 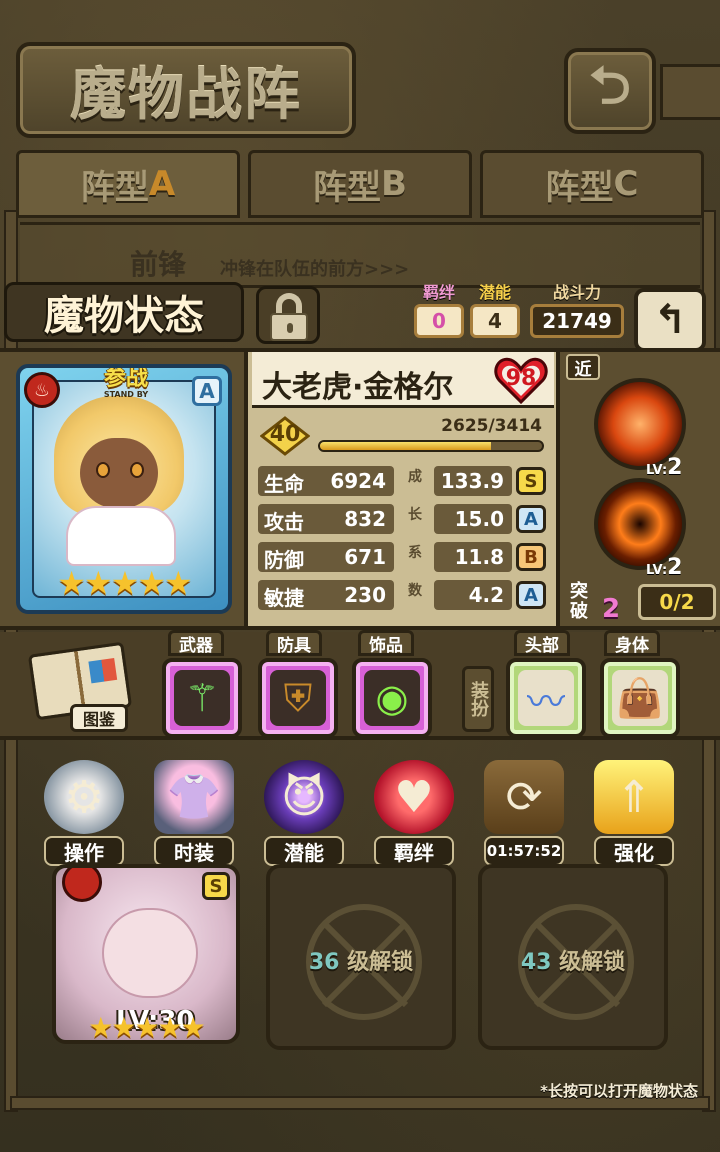 What do you see at coordinates (386, 643) in the screenshot?
I see `accessory-label: 饰品` at bounding box center [386, 643].